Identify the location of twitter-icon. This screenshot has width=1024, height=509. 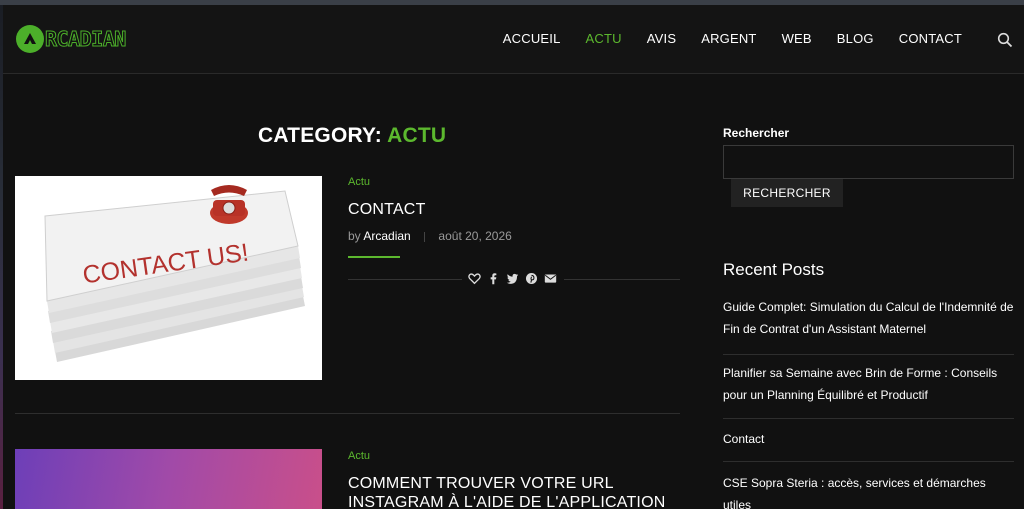
(512, 278).